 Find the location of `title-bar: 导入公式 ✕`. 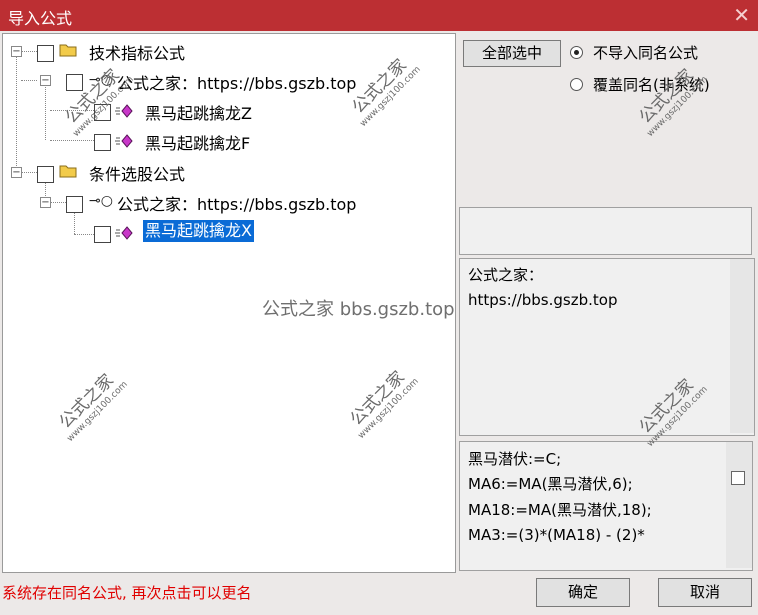

title-bar: 导入公式 ✕ is located at coordinates (379, 15).